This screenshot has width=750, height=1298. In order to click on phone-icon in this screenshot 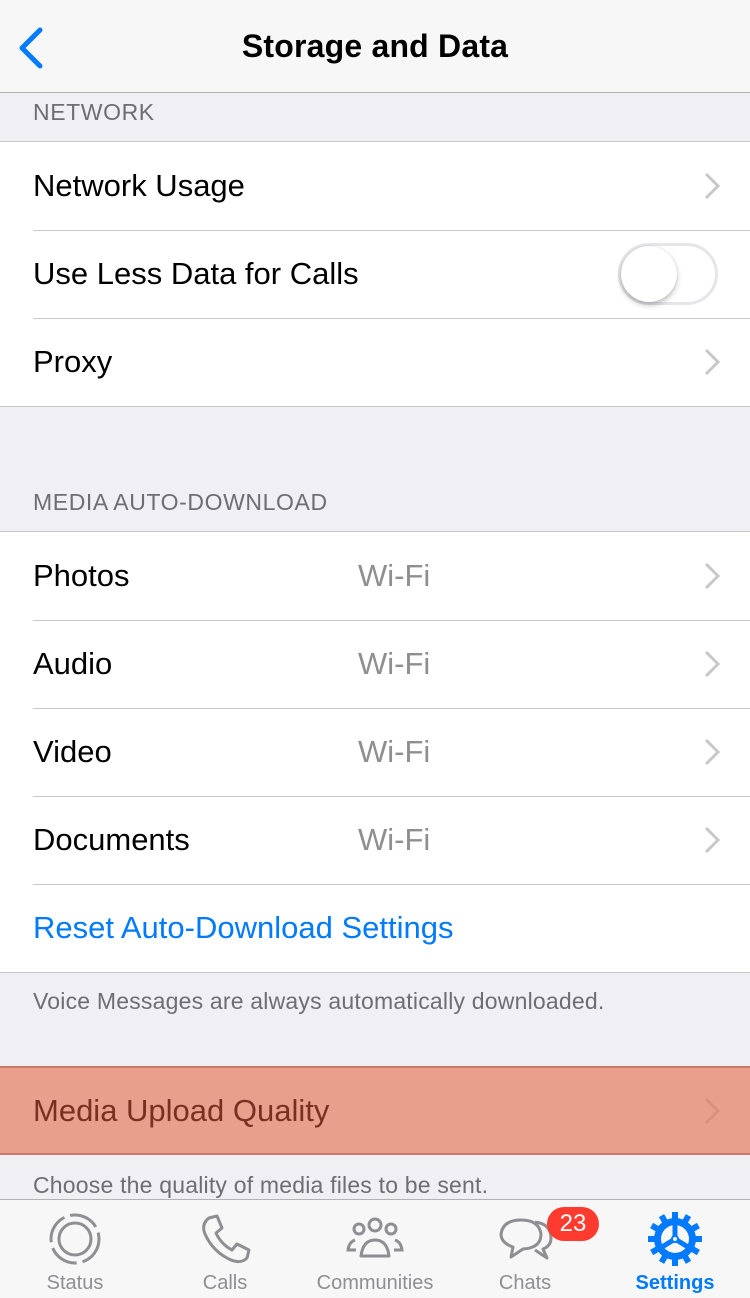, I will do `click(226, 1239)`.